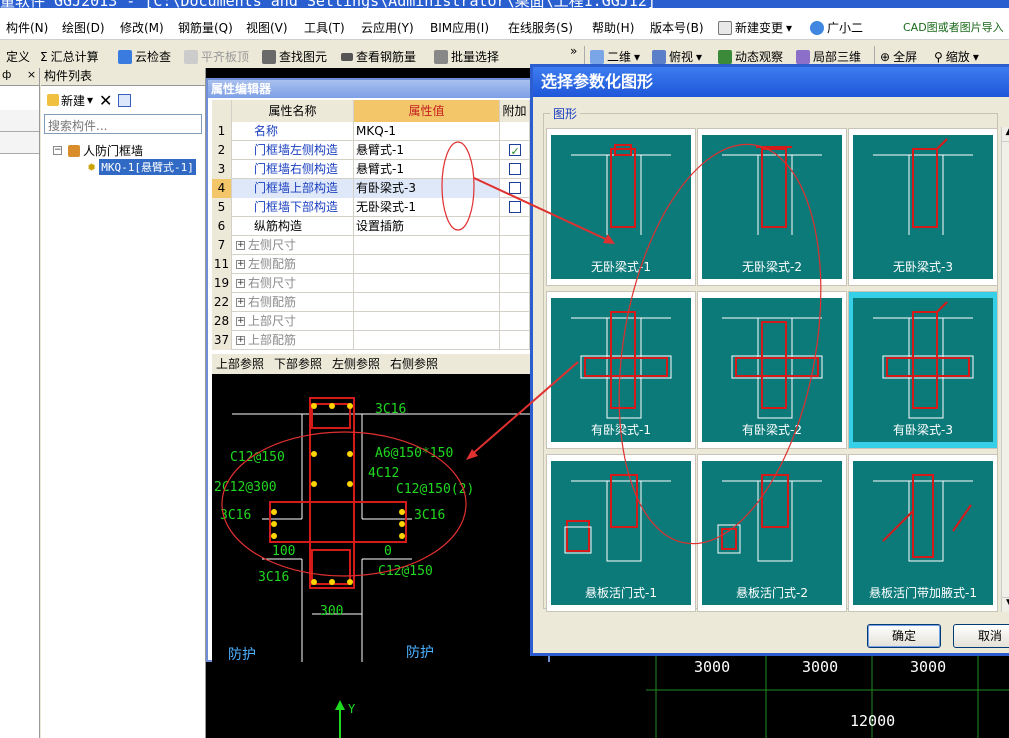 Image resolution: width=1009 pixels, height=738 pixels. I want to click on property-row: 3 门框墙右侧构造 悬臂式-1, so click(371, 169).